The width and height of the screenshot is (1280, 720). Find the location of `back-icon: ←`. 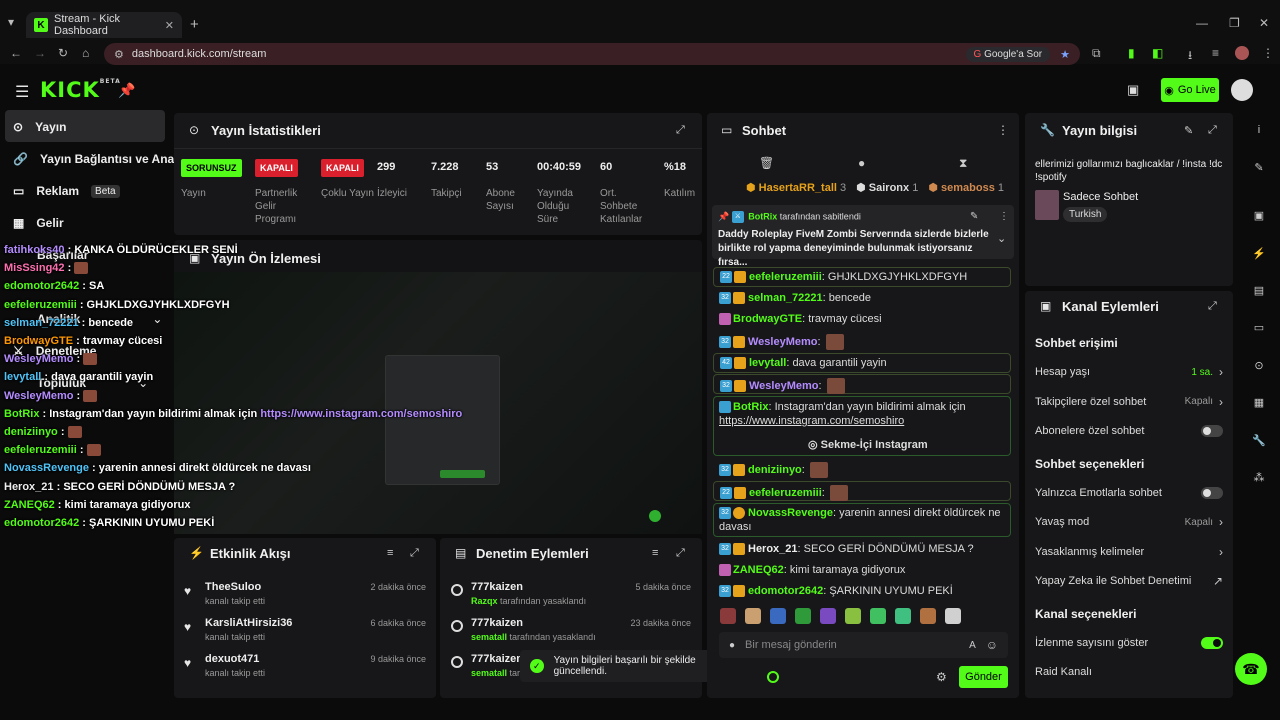

back-icon: ← is located at coordinates (16, 53).